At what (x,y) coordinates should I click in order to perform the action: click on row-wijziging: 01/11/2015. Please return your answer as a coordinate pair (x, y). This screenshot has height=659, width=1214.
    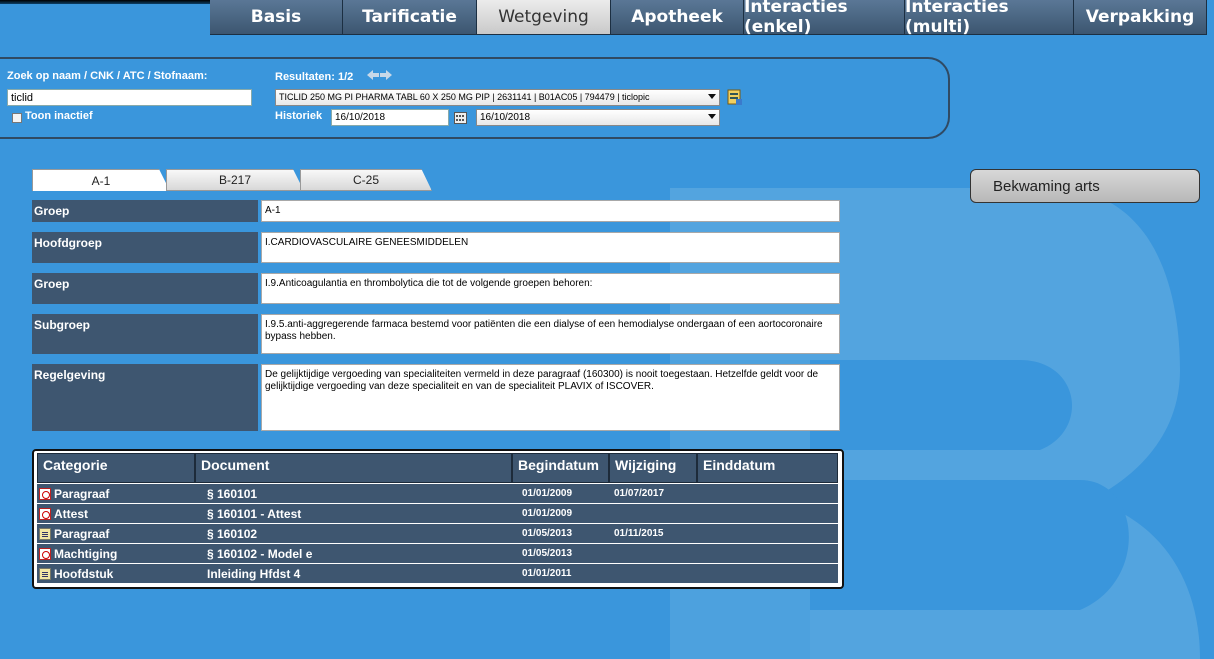
    Looking at the image, I should click on (639, 533).